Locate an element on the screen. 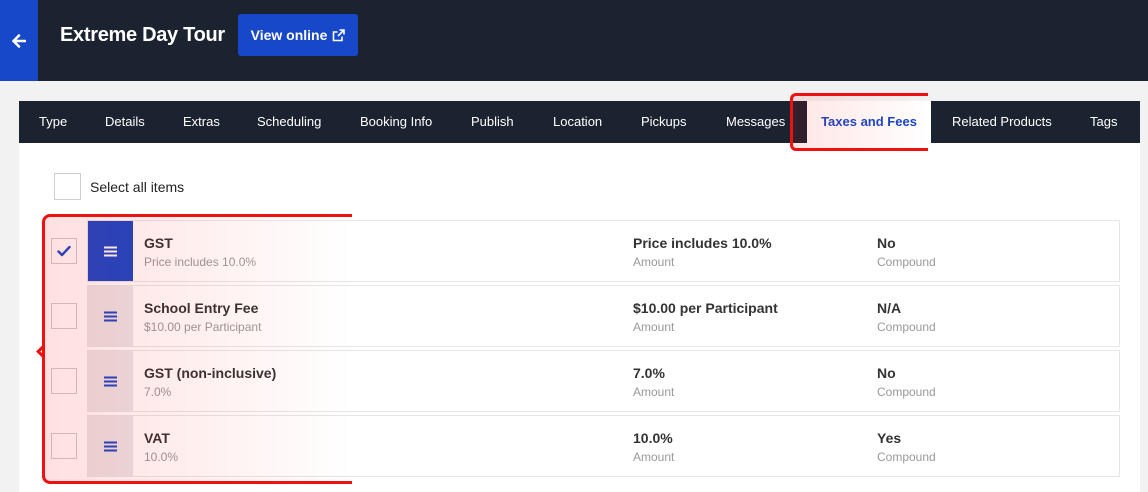 This screenshot has width=1148, height=492. item-amount: Price includes 10.0% is located at coordinates (702, 243).